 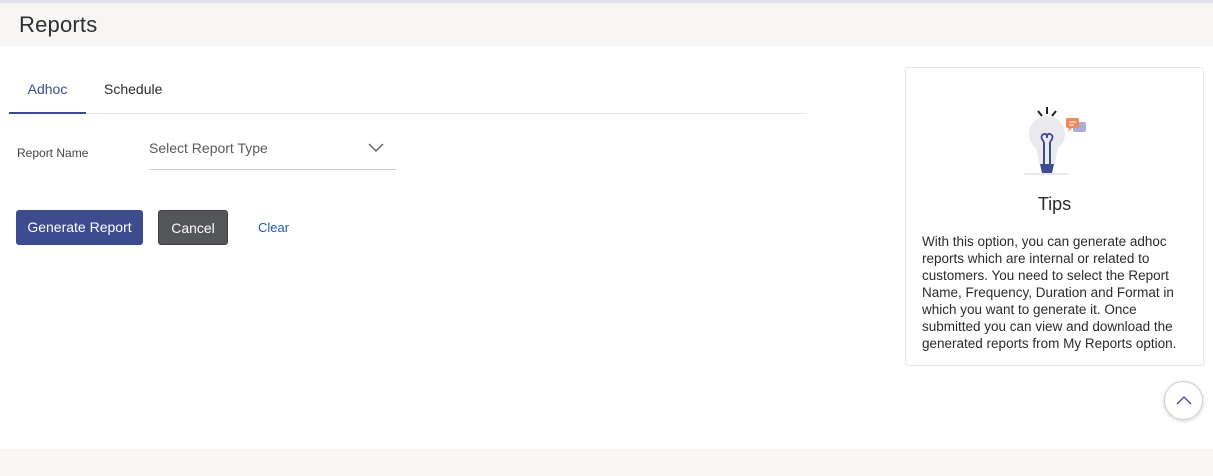 I want to click on clear-link: Clear, so click(x=273, y=227).